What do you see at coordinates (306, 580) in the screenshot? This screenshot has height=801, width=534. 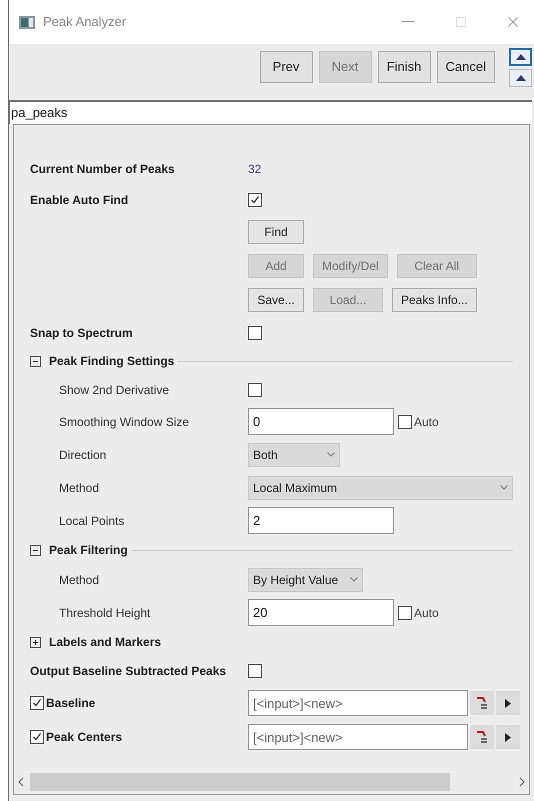 I see `dropdown: By Height Value` at bounding box center [306, 580].